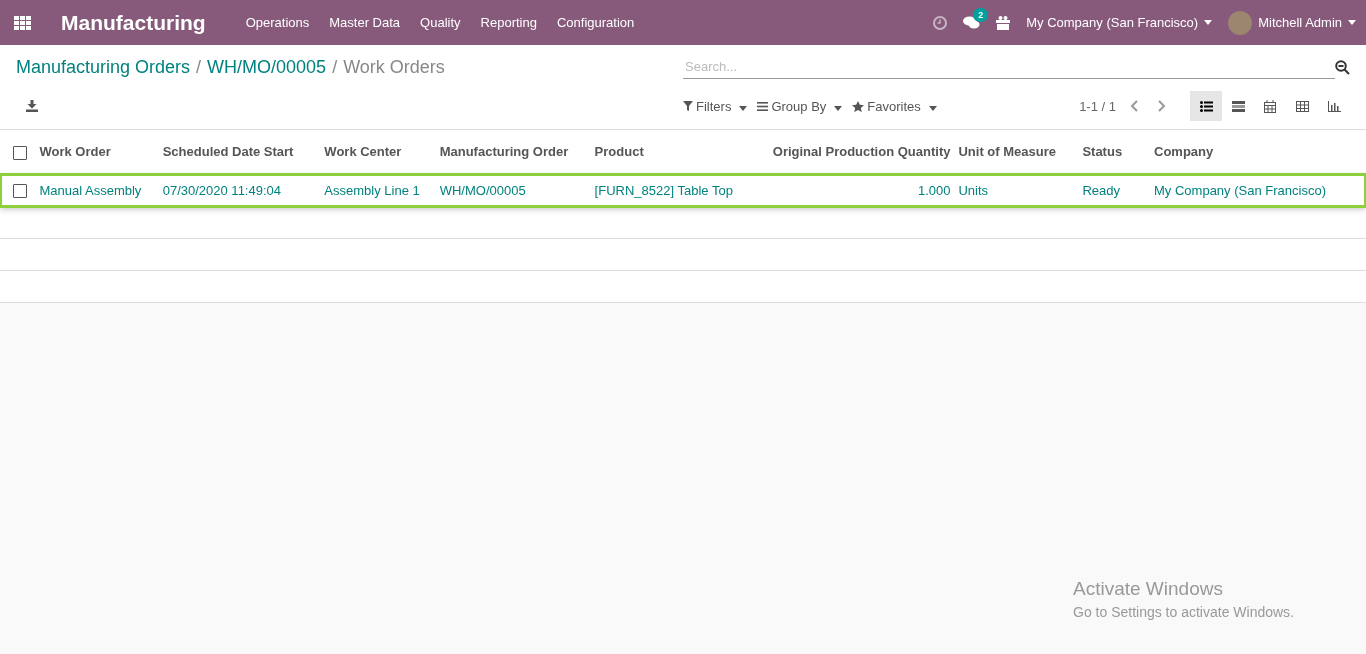 The width and height of the screenshot is (1366, 654). I want to click on table-cell: 1.000, so click(861, 190).